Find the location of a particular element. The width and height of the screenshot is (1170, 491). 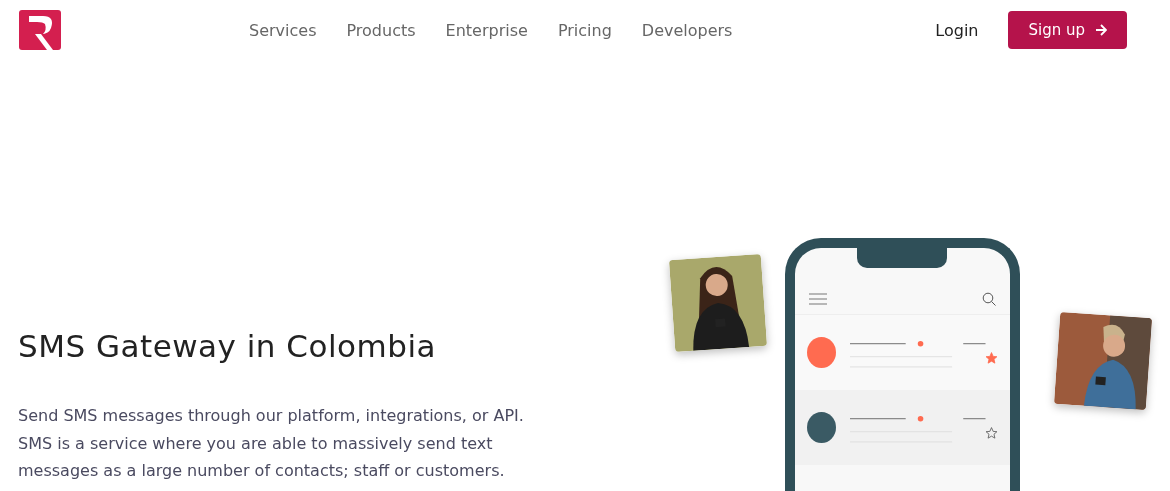

nav-link: Products is located at coordinates (381, 30).